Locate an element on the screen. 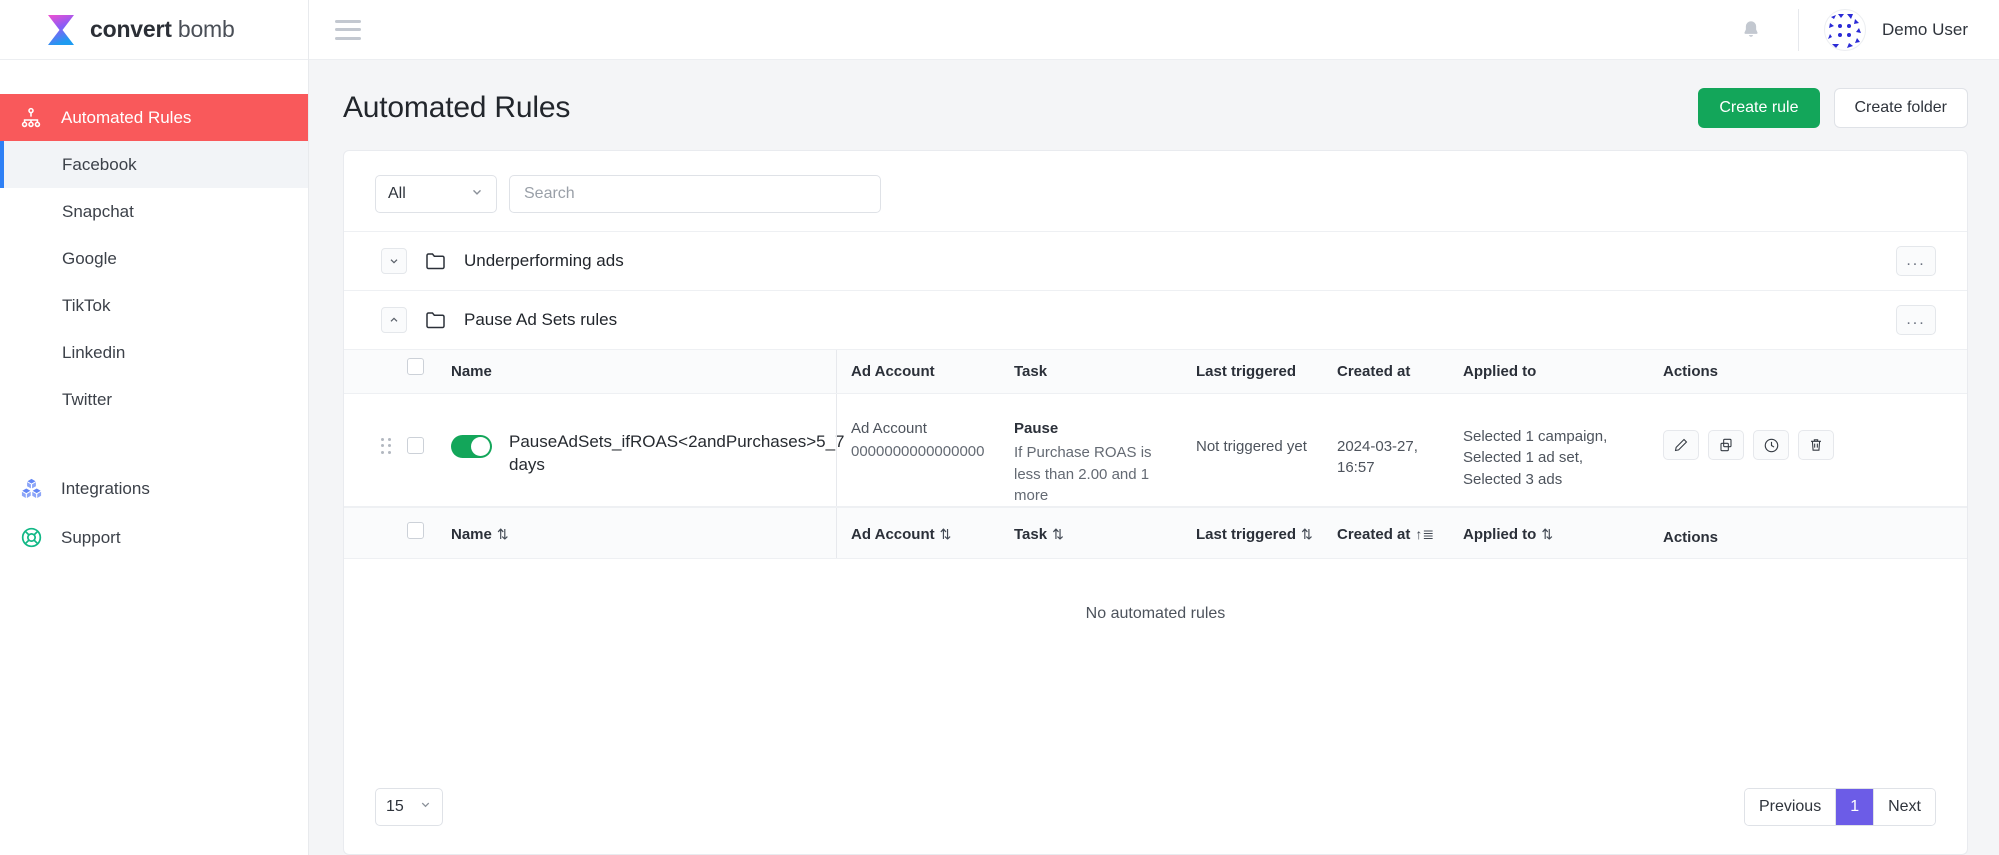 This screenshot has height=855, width=1999. task-title: Pause is located at coordinates (1036, 428).